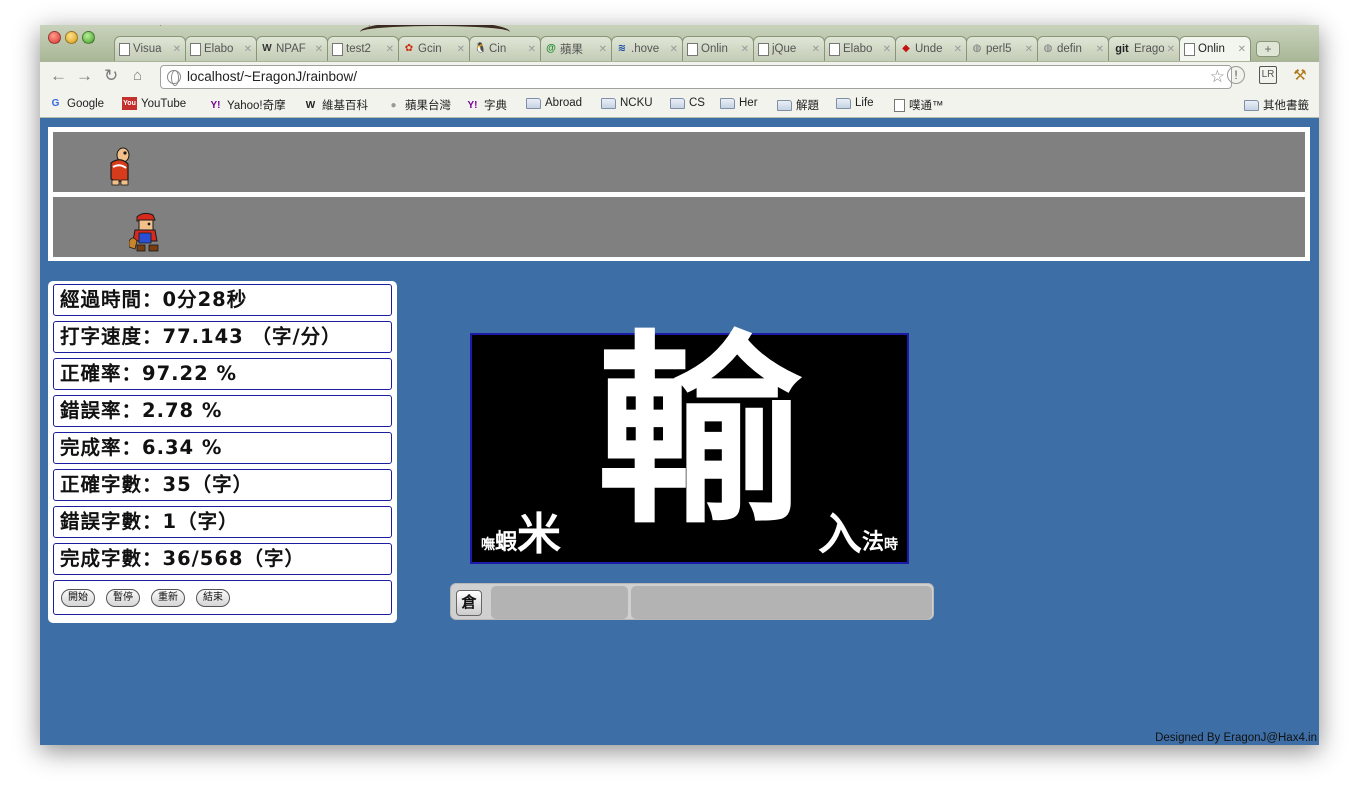  I want to click on tab-title: Gcin, so click(430, 49).